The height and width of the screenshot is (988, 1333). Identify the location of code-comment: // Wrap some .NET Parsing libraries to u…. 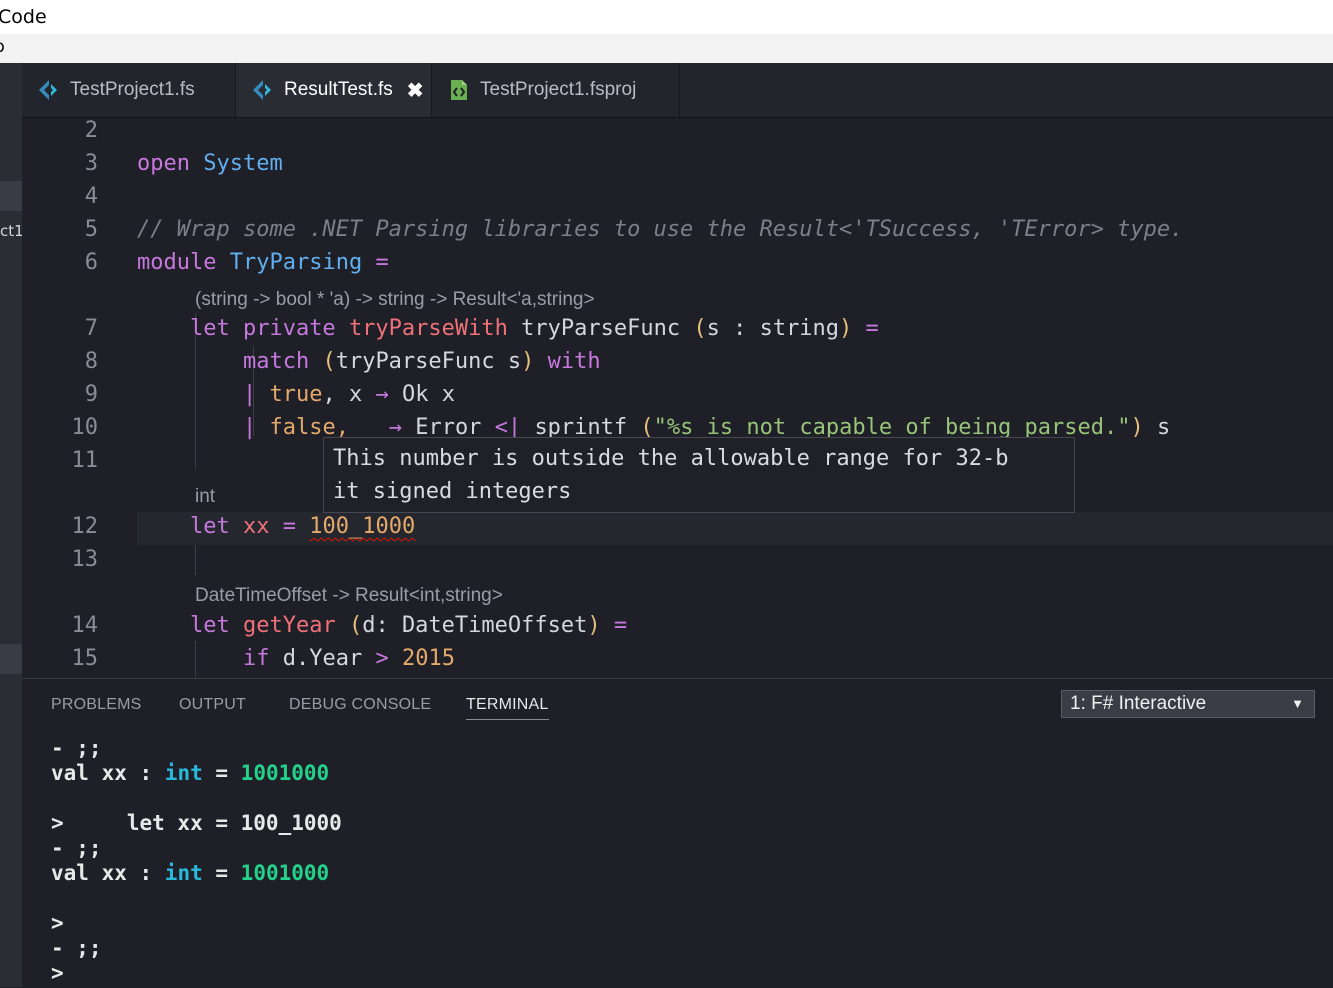
(660, 229).